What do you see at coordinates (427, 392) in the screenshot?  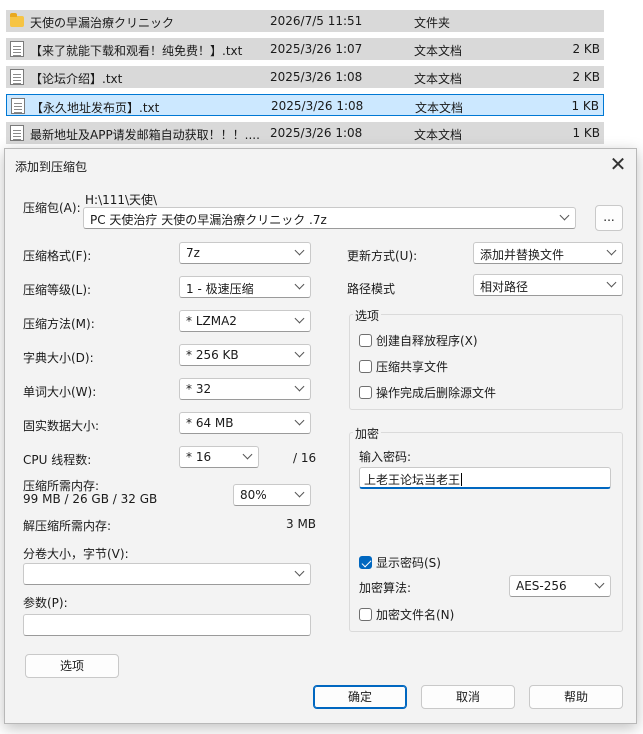 I see `delete-after-checkbox: 操作完成后删除源文件` at bounding box center [427, 392].